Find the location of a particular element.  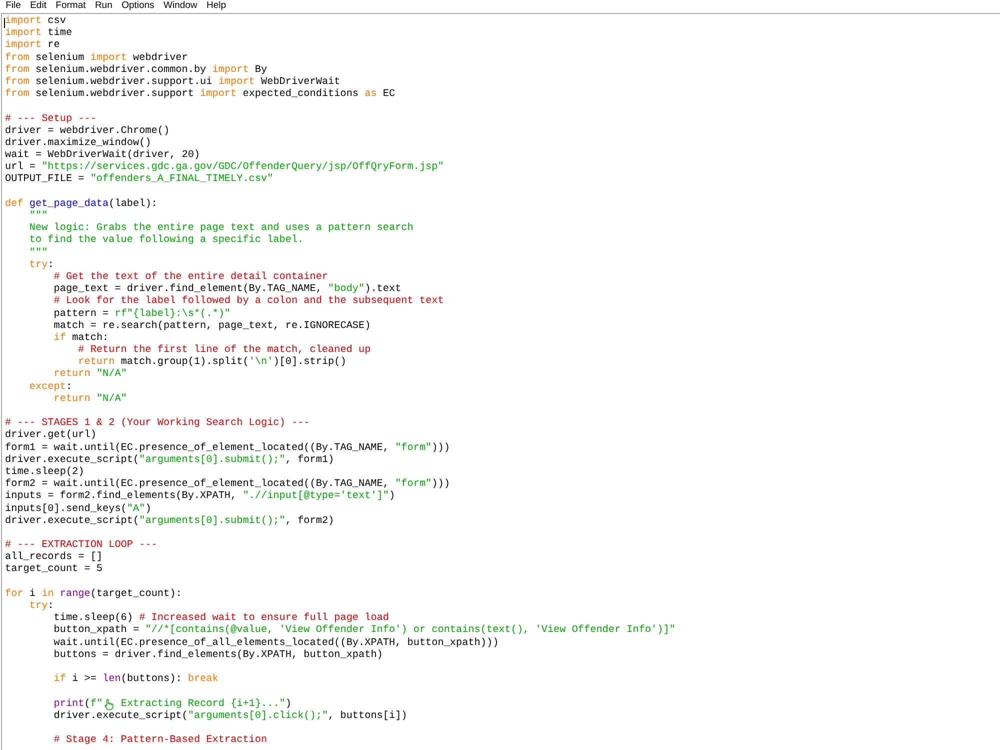

code-text: time.sleep(6) # Increased wait to ensure full page load is located at coordinates (221, 618).